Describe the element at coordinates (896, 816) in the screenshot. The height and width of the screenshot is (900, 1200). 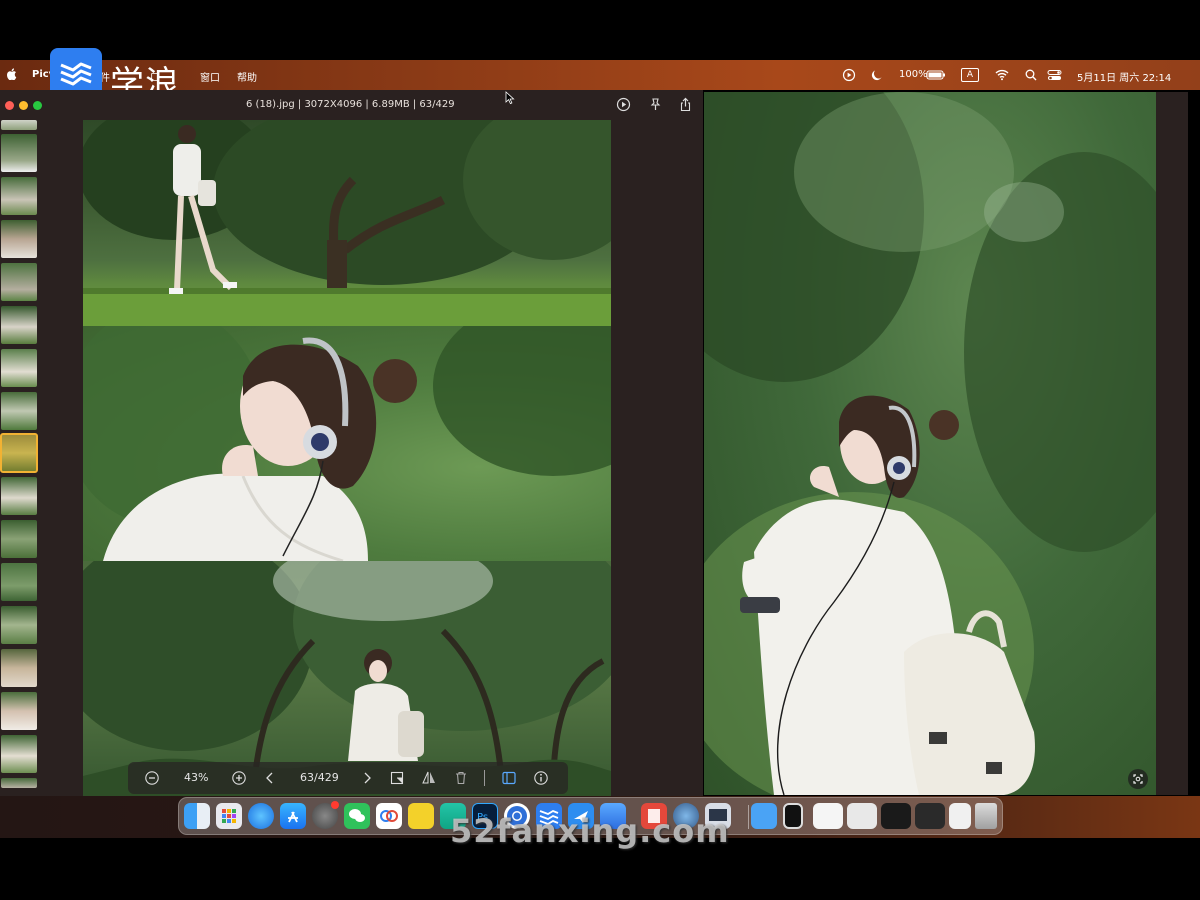
I see `window-thumbnail-3-icon` at that location.